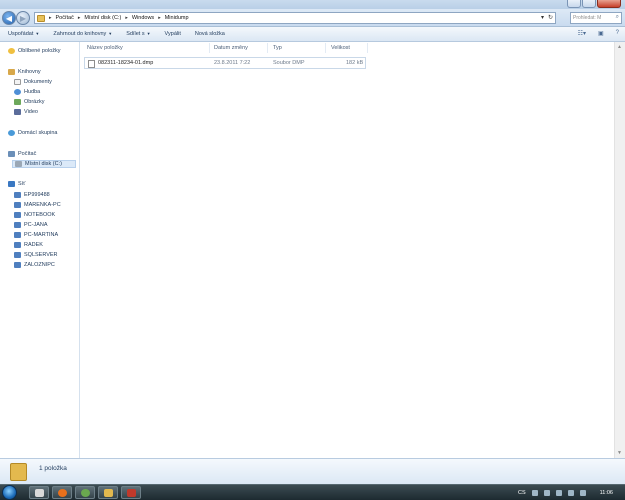  Describe the element at coordinates (40, 215) in the screenshot. I see `nav-item-label: NOTEBOOK` at that location.